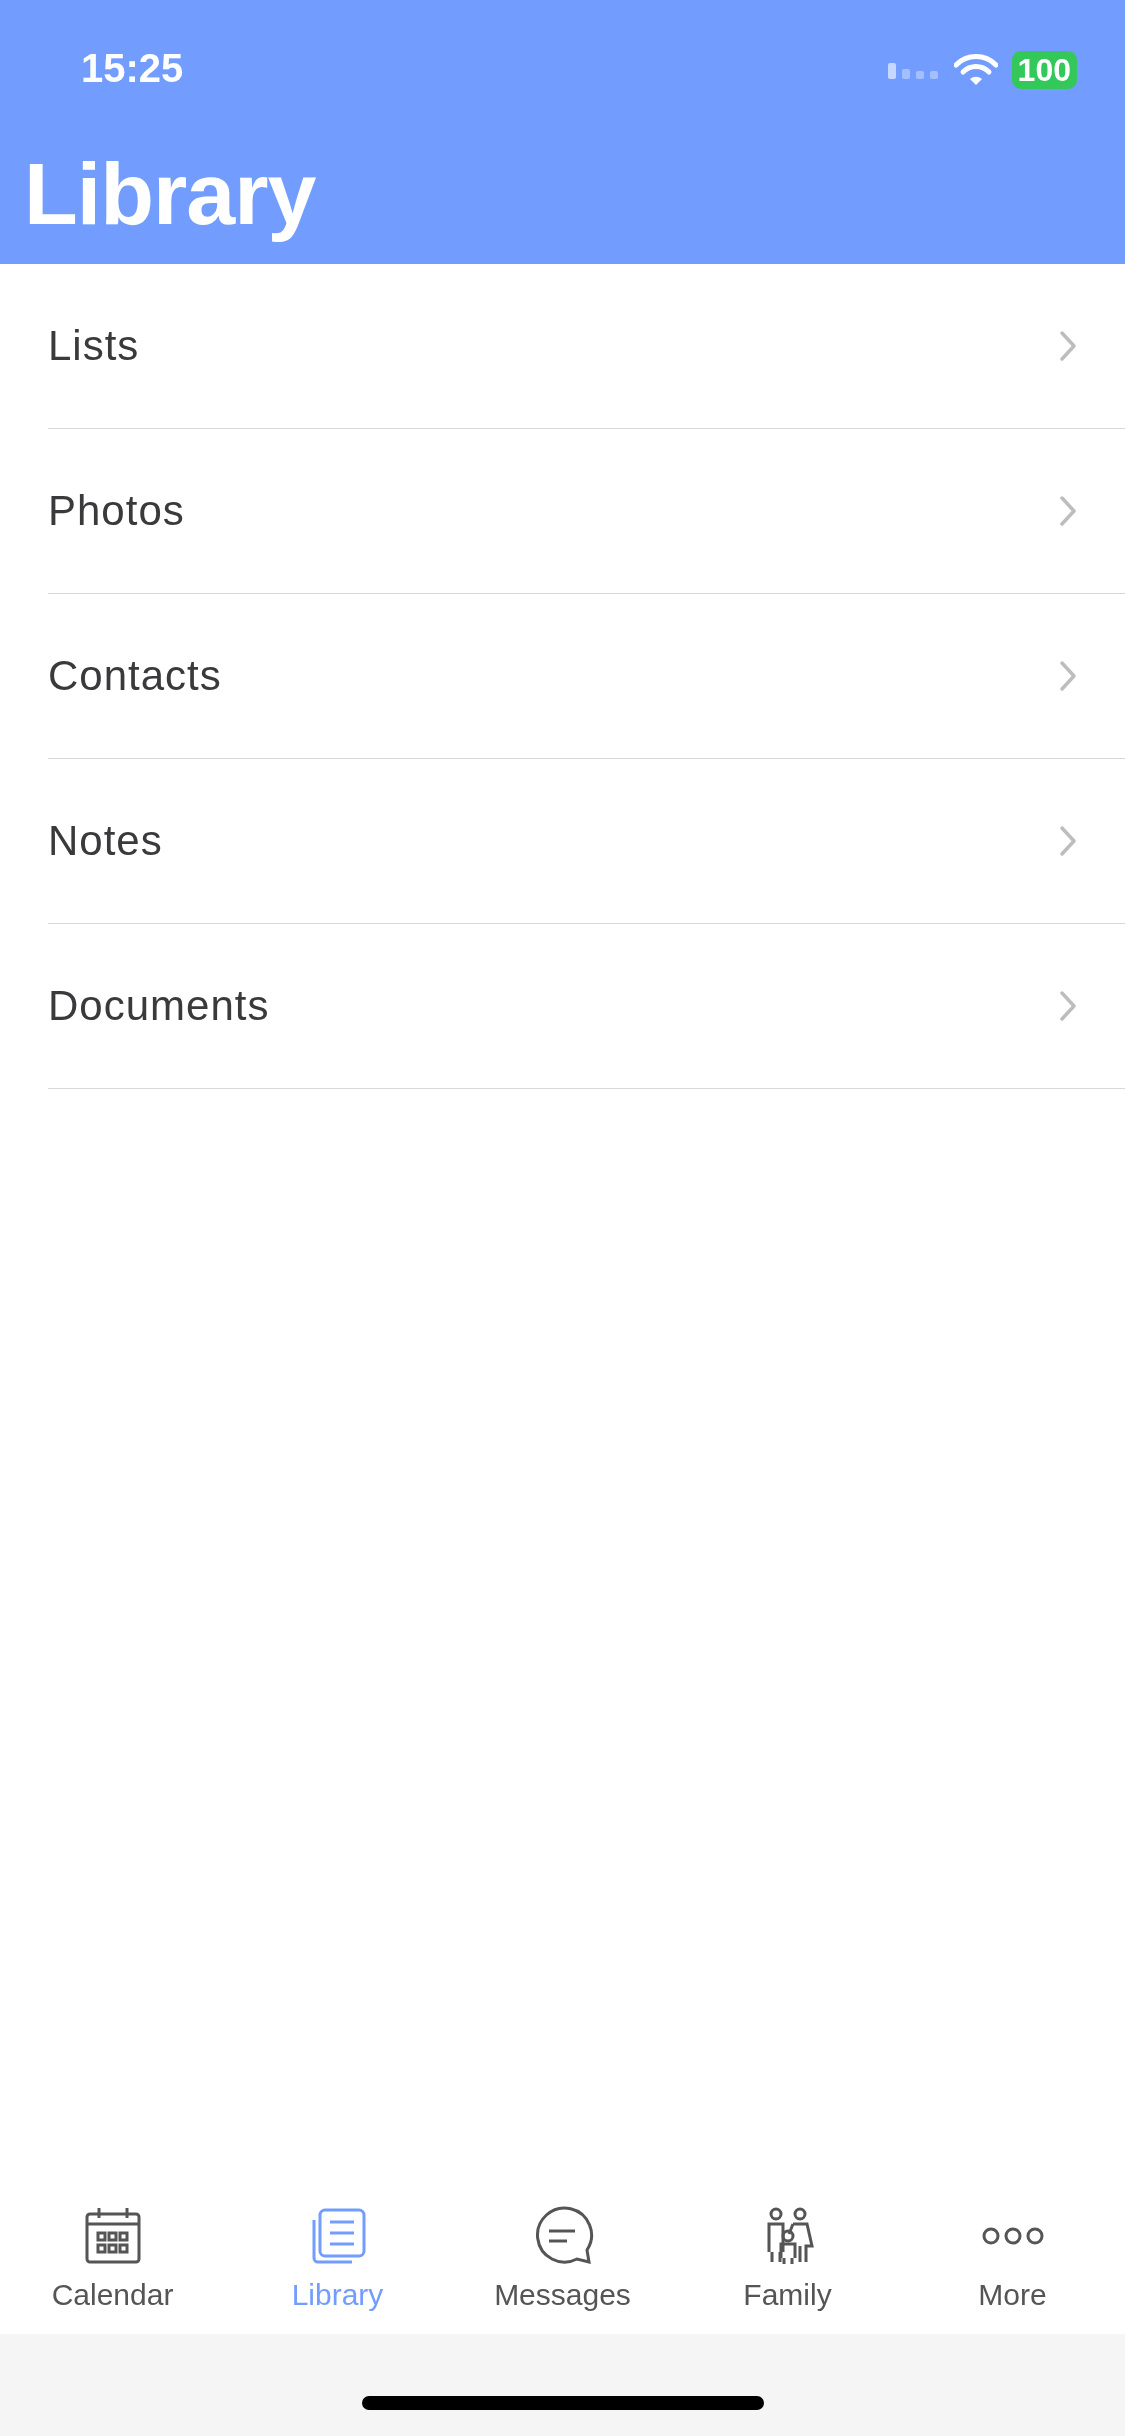 This screenshot has width=1125, height=2436. I want to click on list-item: Photos, so click(586, 511).